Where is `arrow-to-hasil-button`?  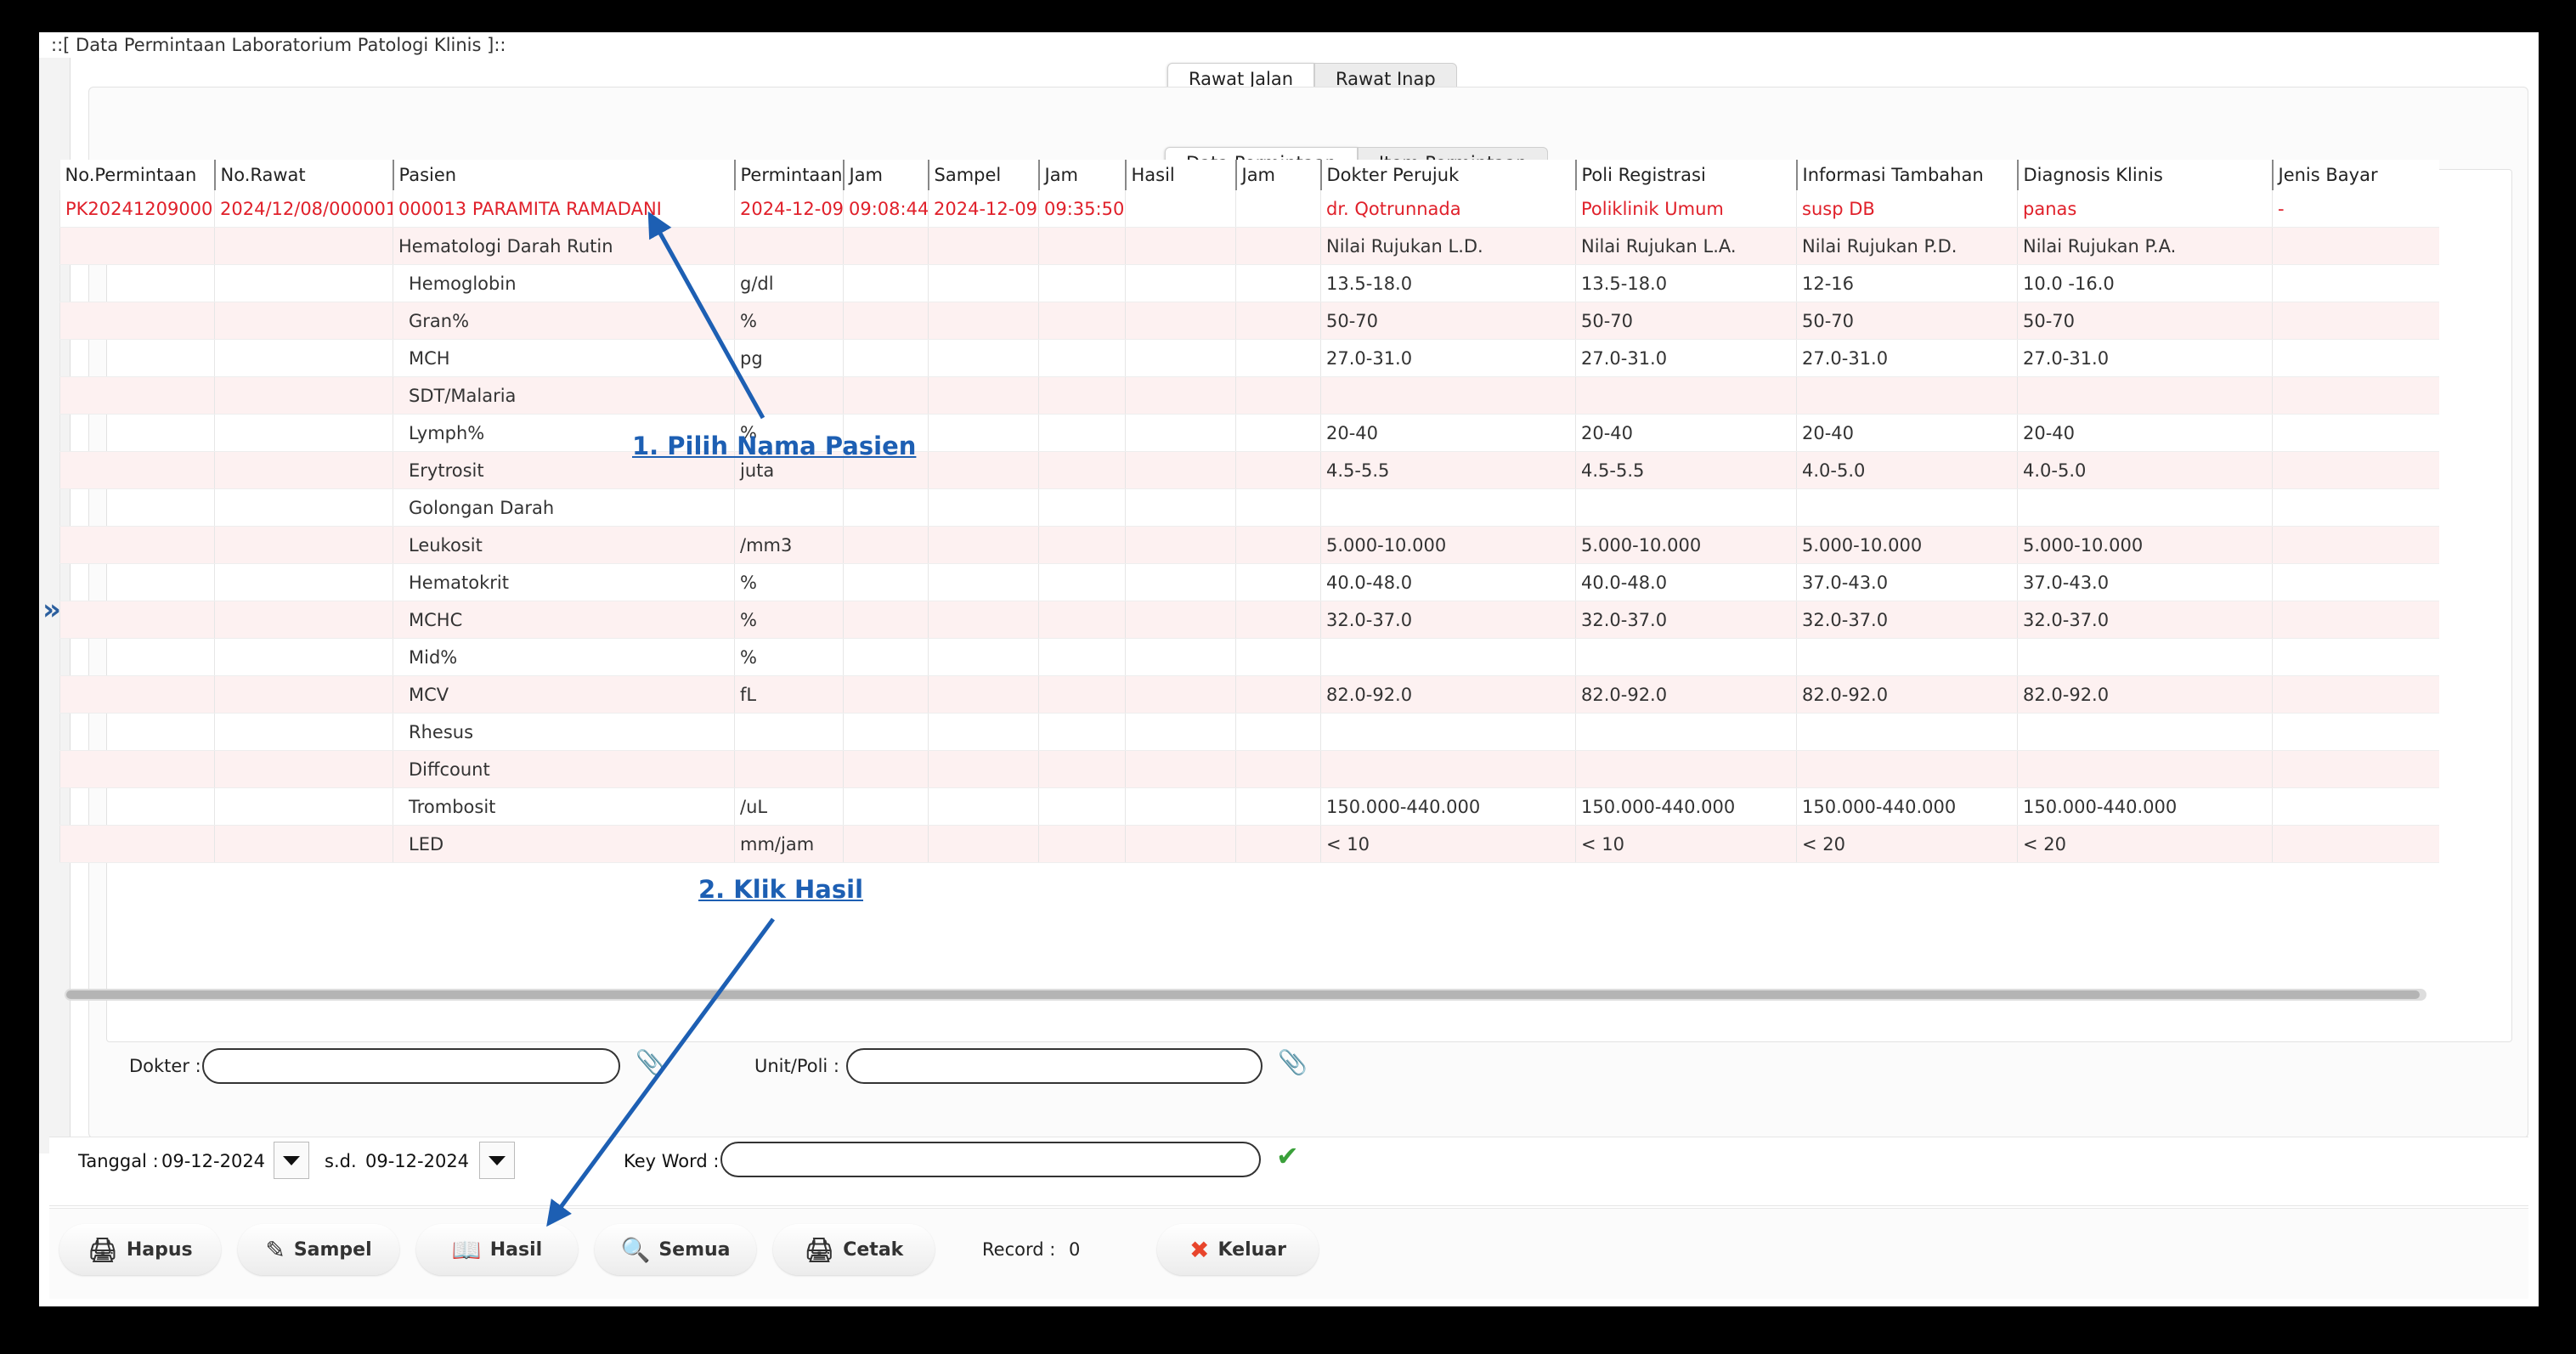
arrow-to-hasil-button is located at coordinates (661, 1072).